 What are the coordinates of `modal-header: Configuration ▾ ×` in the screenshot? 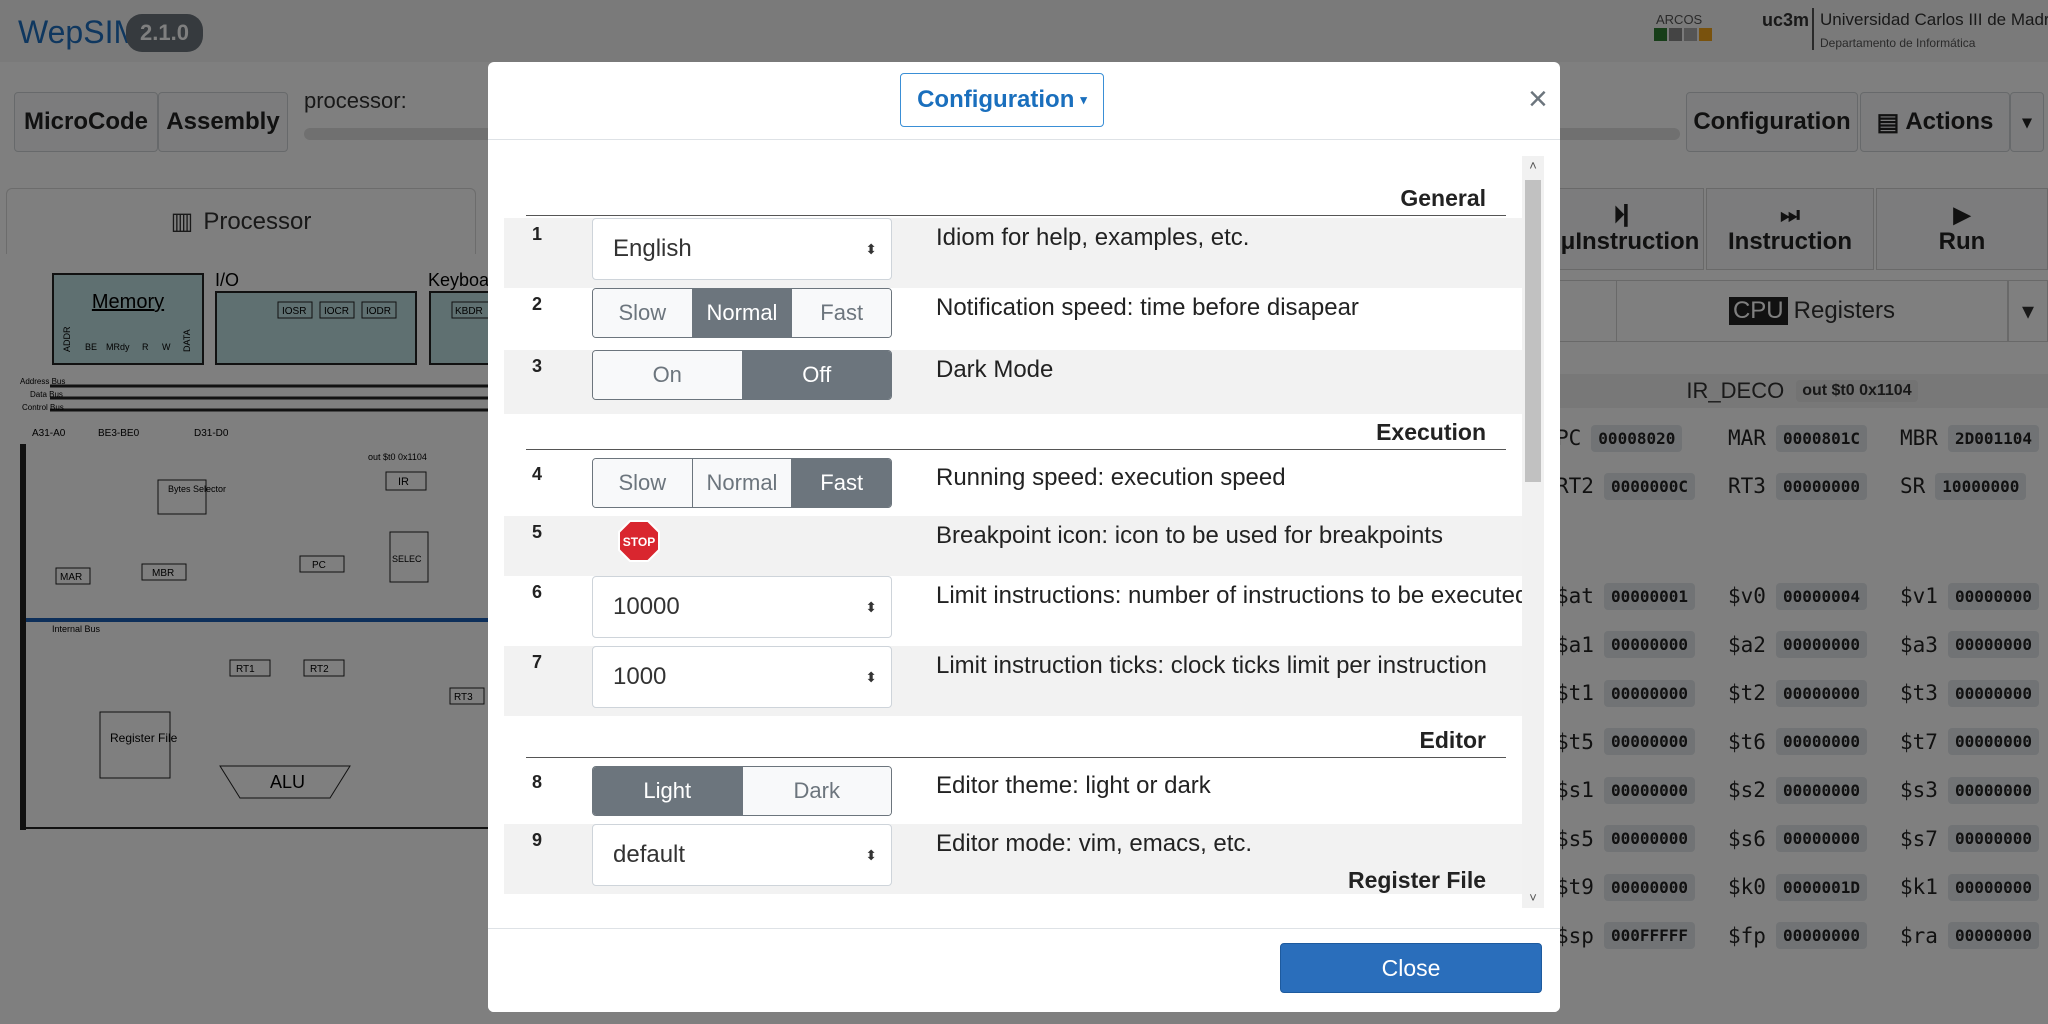 It's located at (1024, 101).